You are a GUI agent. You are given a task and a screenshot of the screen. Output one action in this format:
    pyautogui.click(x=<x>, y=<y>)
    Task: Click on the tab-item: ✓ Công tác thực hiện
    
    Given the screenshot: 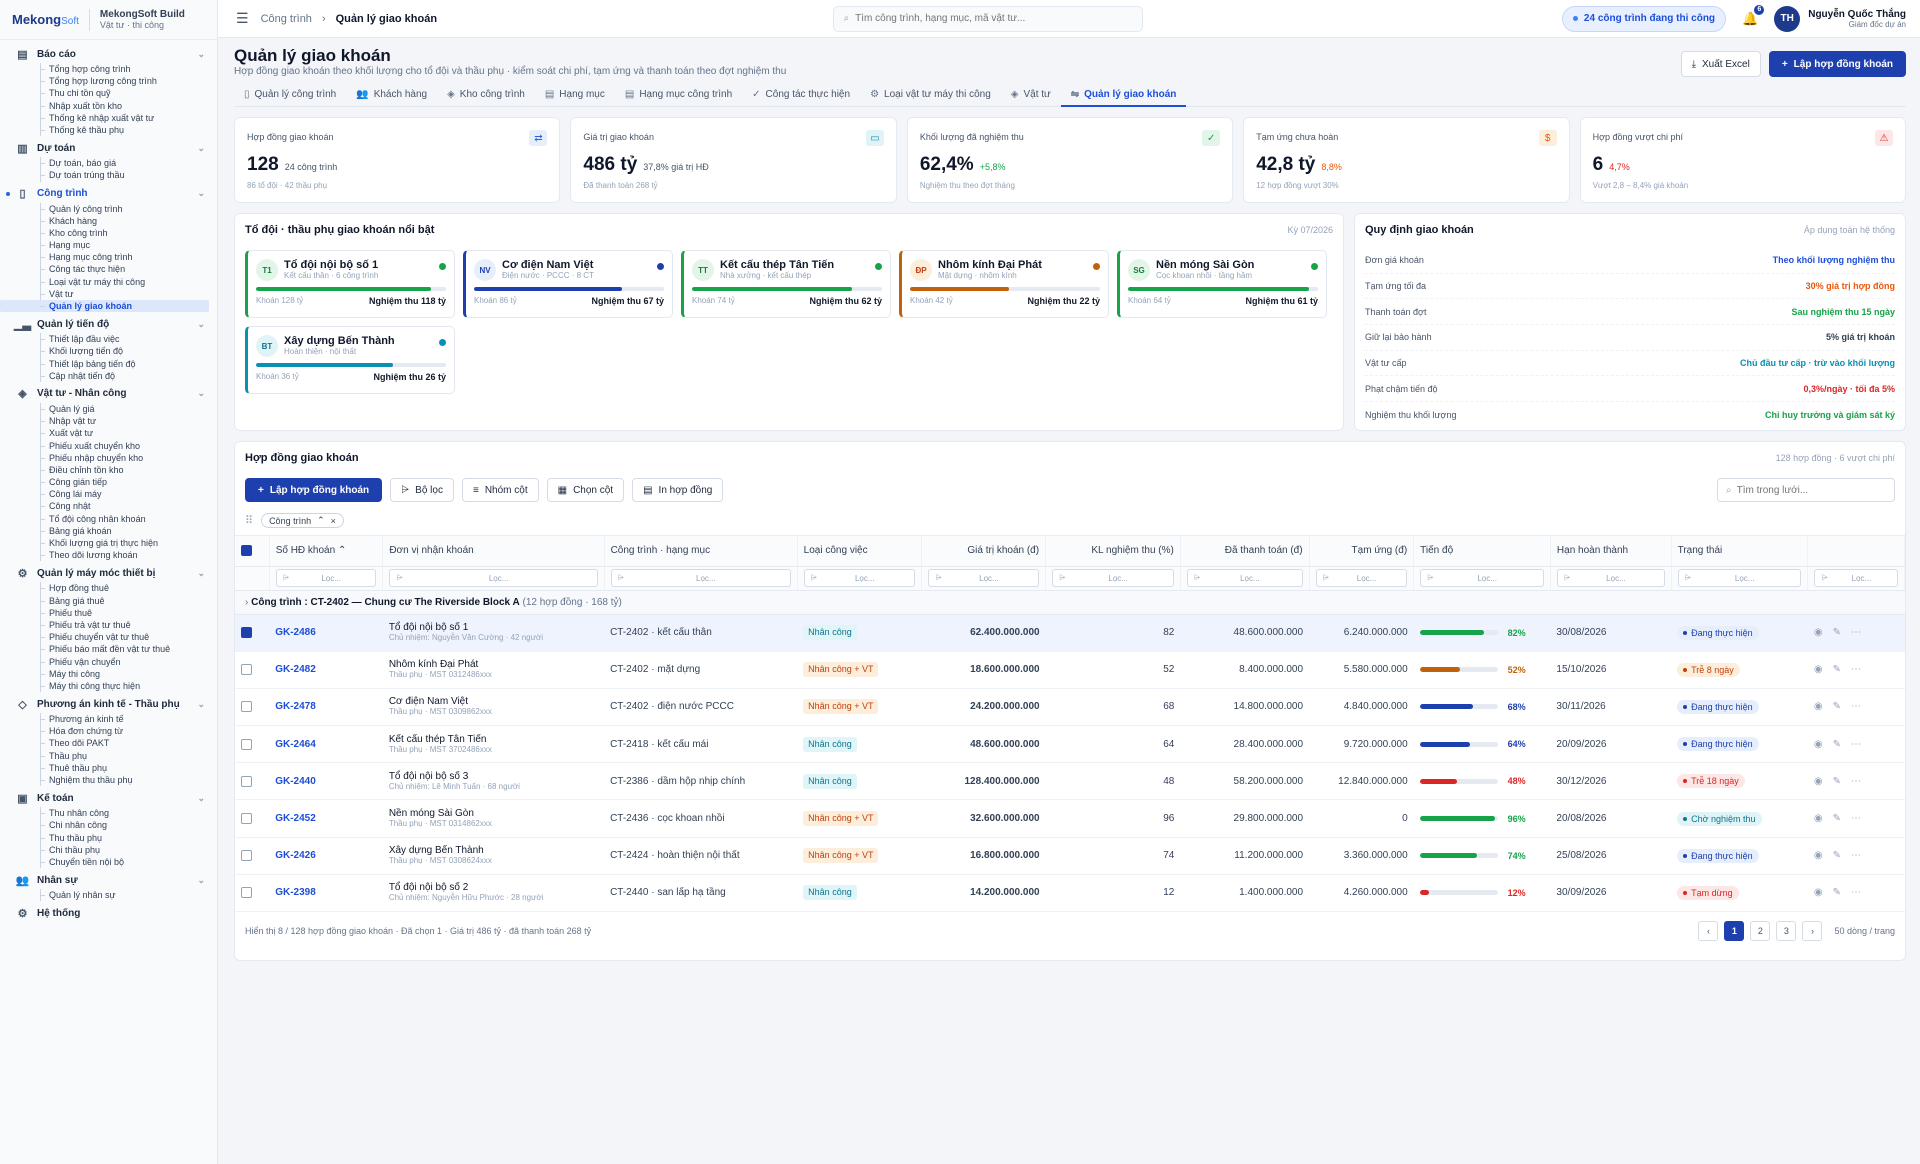 What is the action you would take?
    pyautogui.click(x=801, y=95)
    